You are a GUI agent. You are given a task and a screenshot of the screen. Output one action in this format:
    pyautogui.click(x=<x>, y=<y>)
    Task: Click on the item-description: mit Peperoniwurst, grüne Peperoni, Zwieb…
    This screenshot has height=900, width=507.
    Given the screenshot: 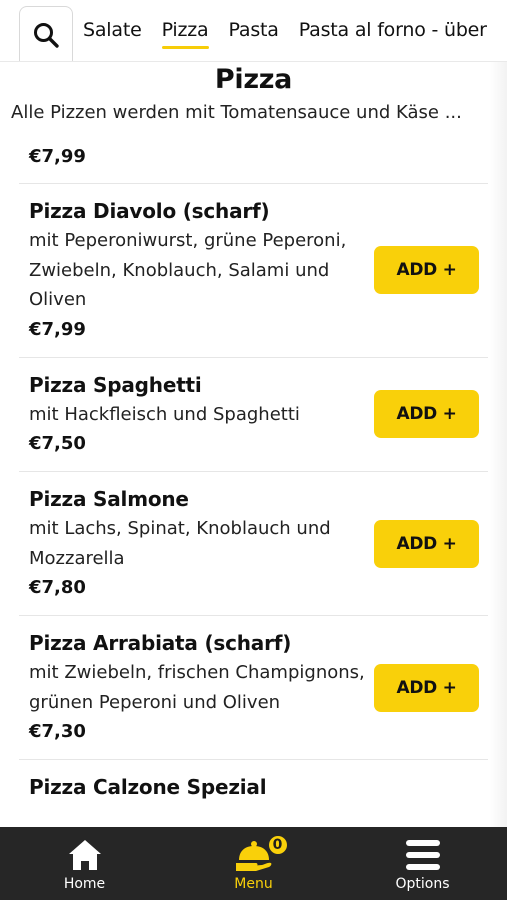 What is the action you would take?
    pyautogui.click(x=188, y=270)
    